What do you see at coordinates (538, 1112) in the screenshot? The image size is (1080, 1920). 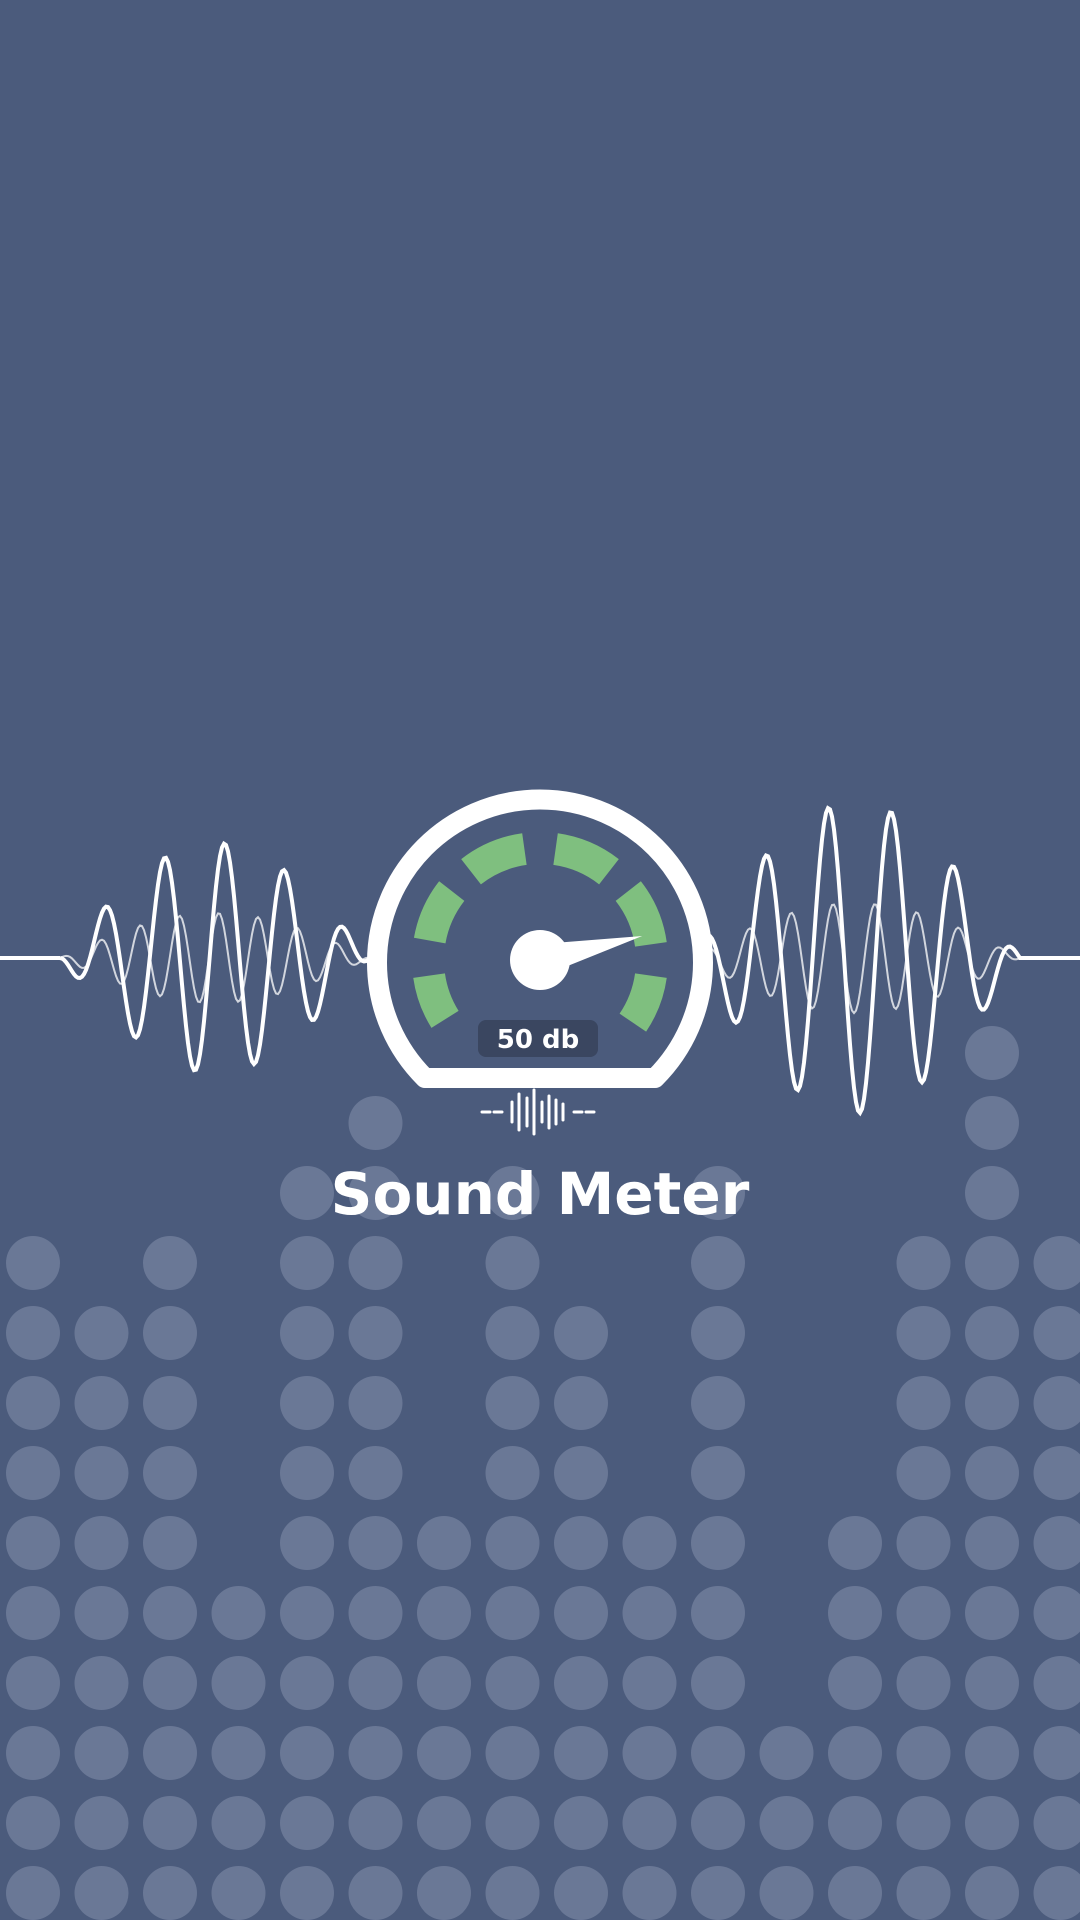 I see `mini-soundwave-icon` at bounding box center [538, 1112].